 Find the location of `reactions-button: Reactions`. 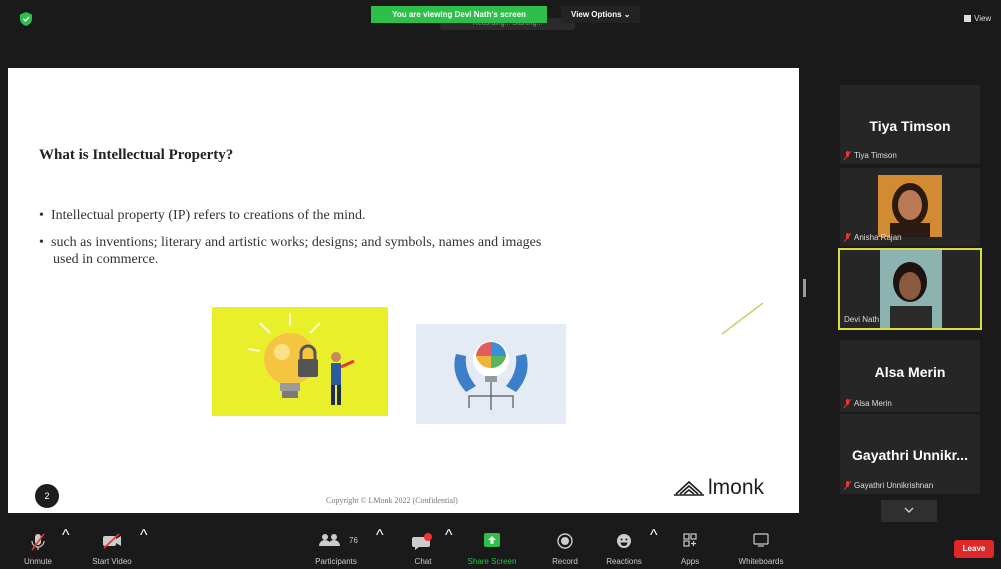

reactions-button: Reactions is located at coordinates (624, 548).